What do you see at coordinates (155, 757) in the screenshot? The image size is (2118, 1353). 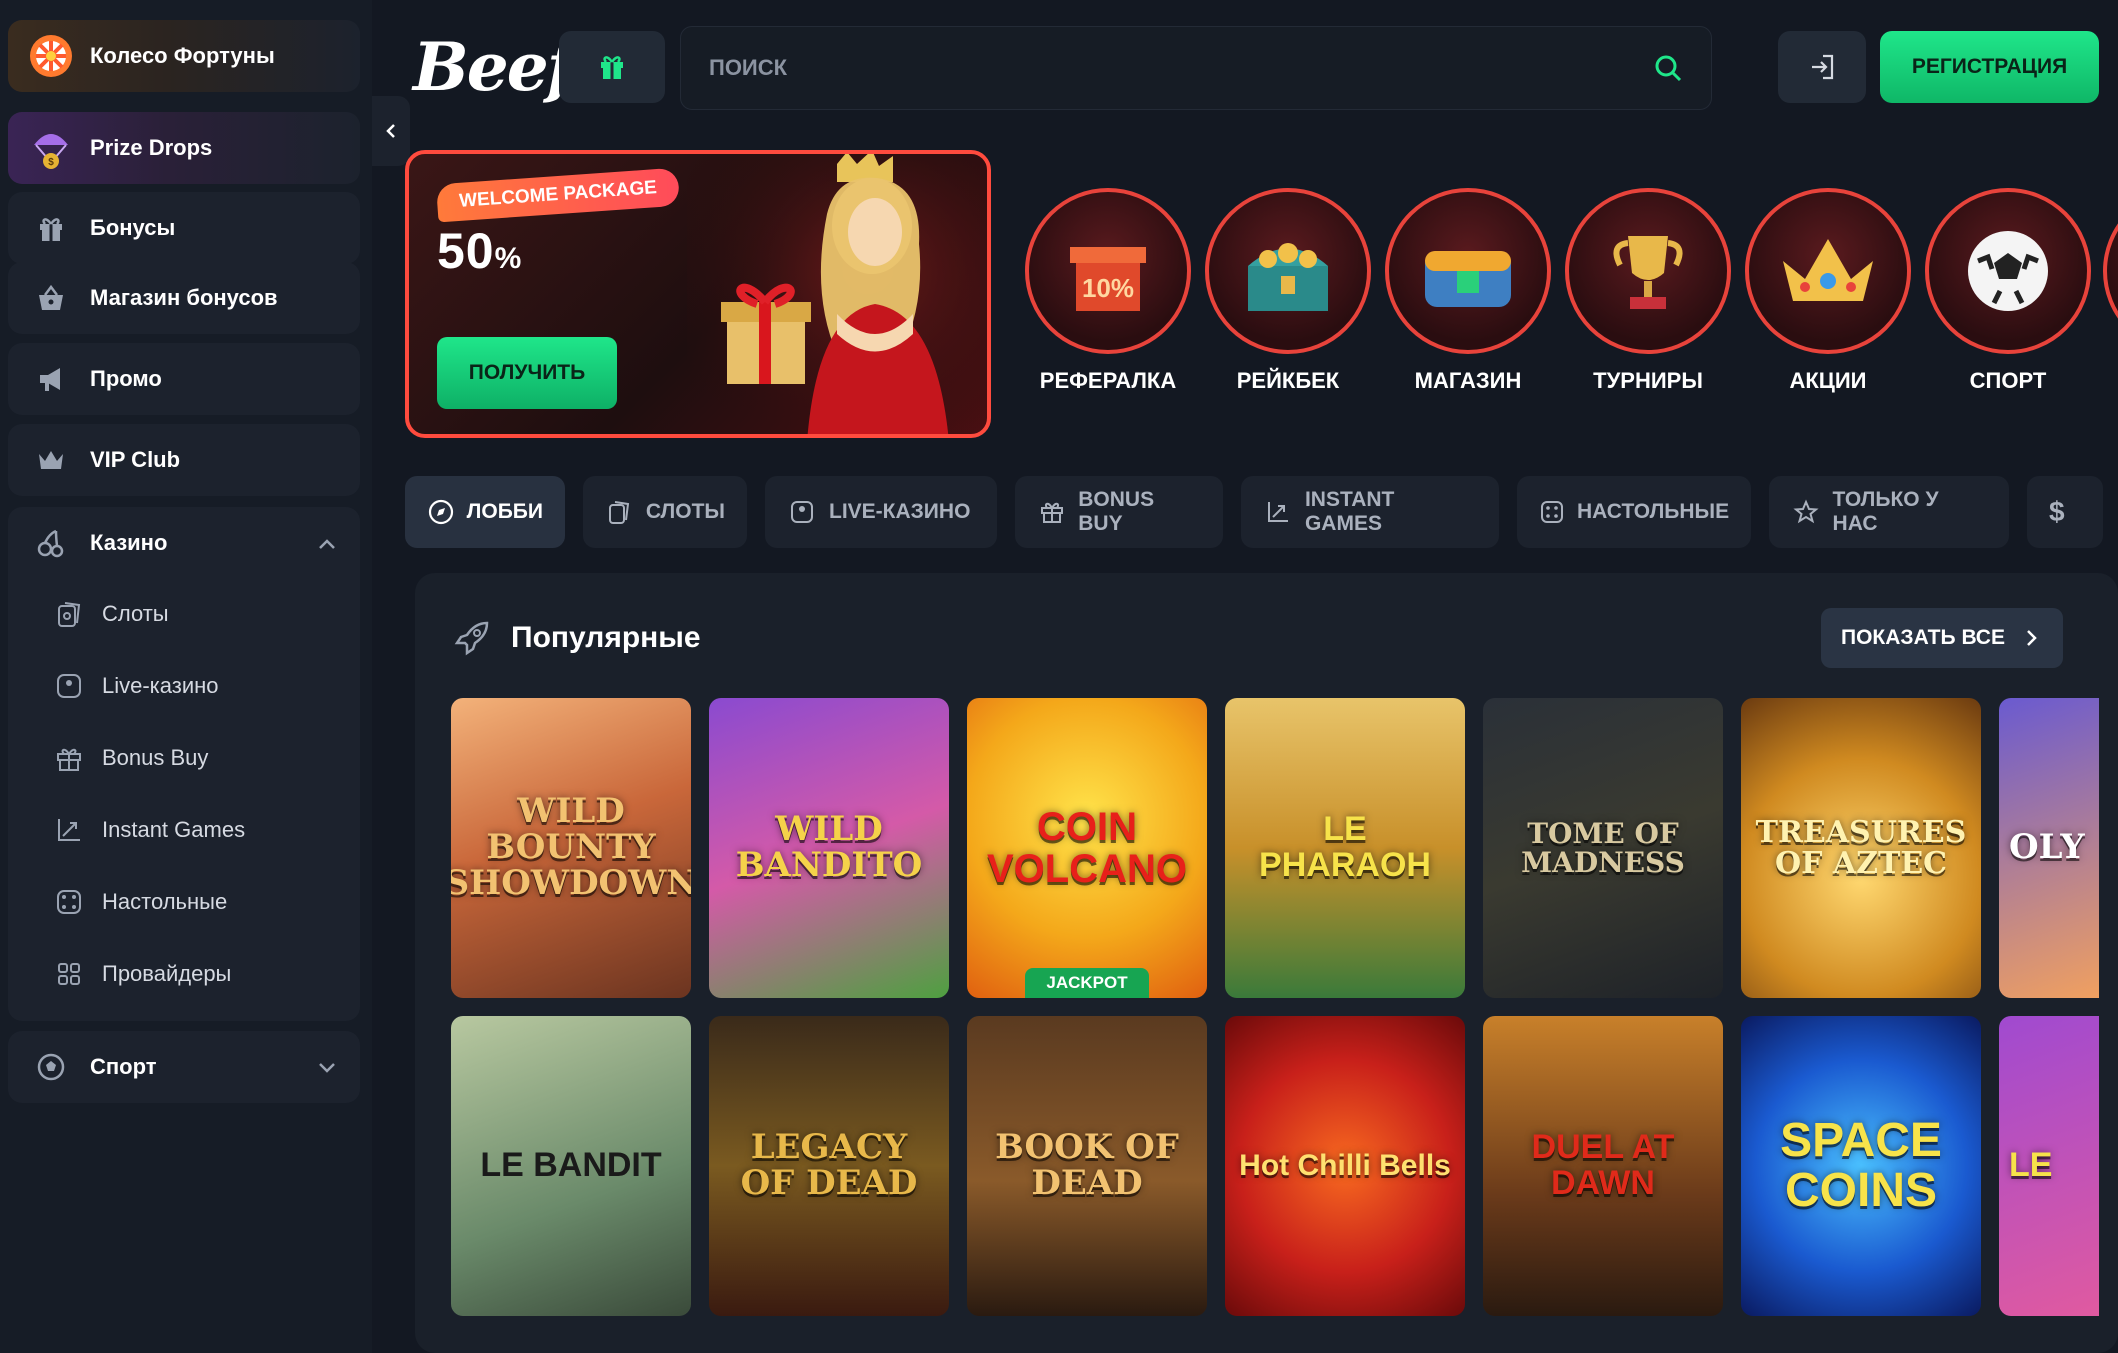 I see `casino-item-label: Bonus Buy` at bounding box center [155, 757].